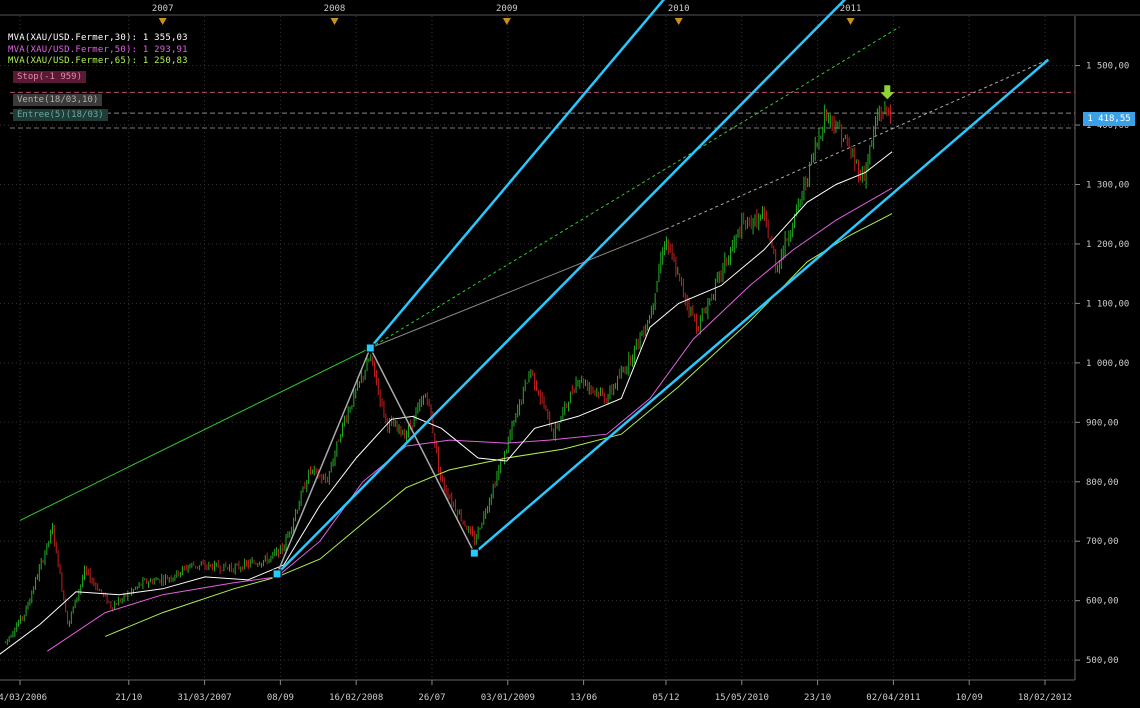 This screenshot has height=708, width=1140. What do you see at coordinates (1102, 602) in the screenshot?
I see `y-tick-label-9: 600,00` at bounding box center [1102, 602].